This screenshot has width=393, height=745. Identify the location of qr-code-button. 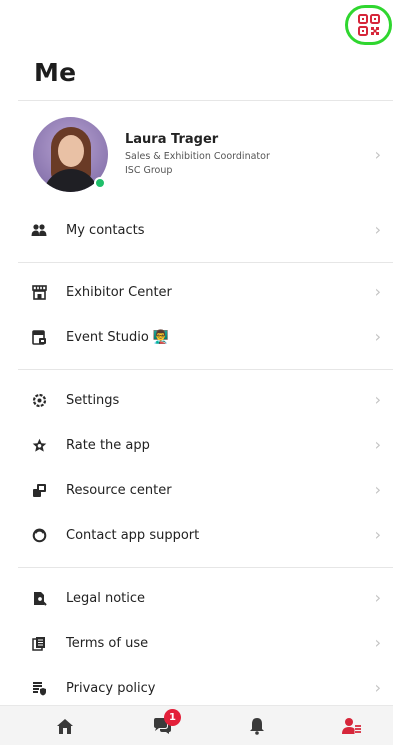
(368, 25).